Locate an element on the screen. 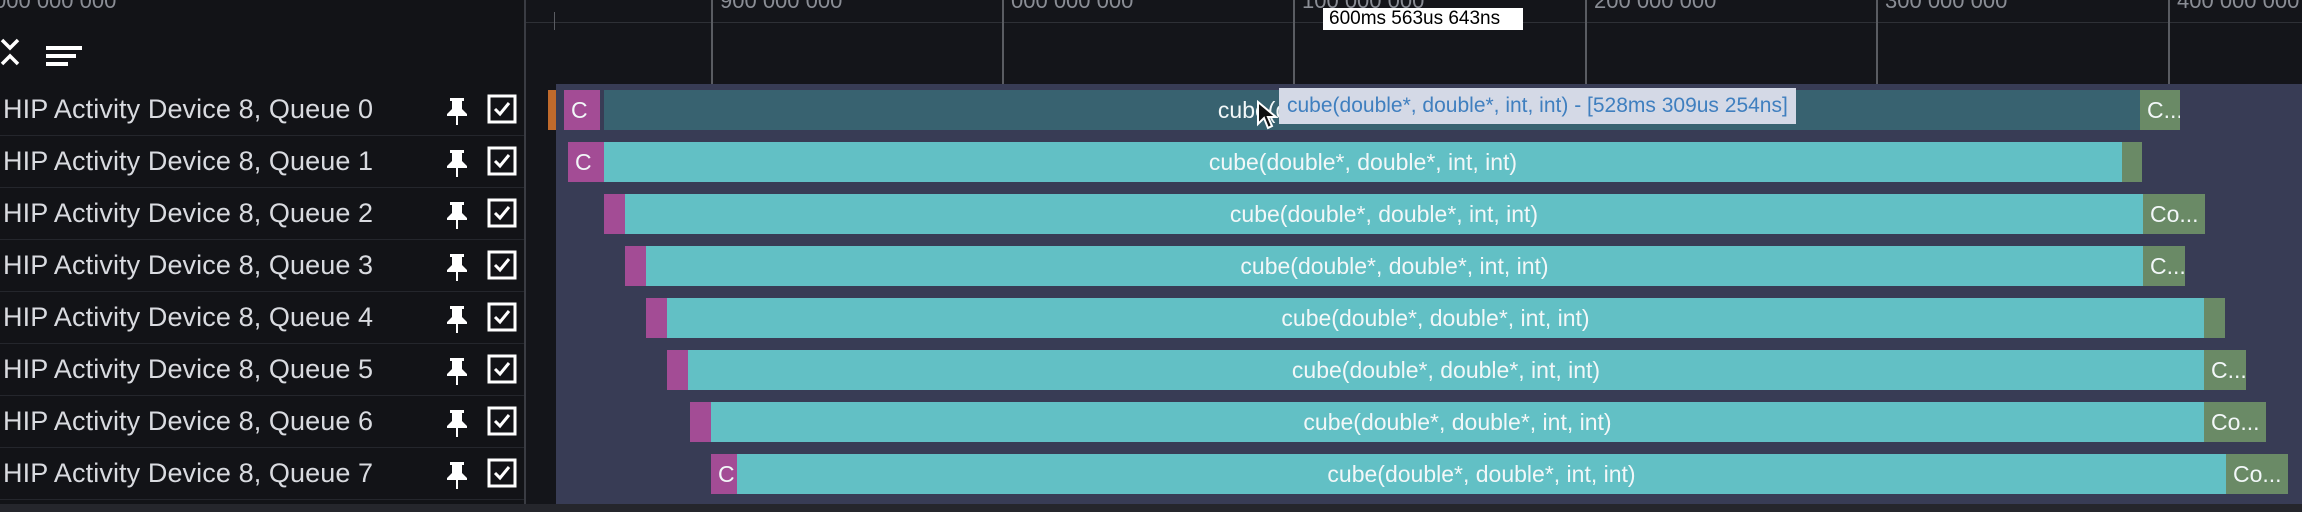 The height and width of the screenshot is (512, 2302). track-label: HIP Activity Device 8, Queue 2 is located at coordinates (188, 213).